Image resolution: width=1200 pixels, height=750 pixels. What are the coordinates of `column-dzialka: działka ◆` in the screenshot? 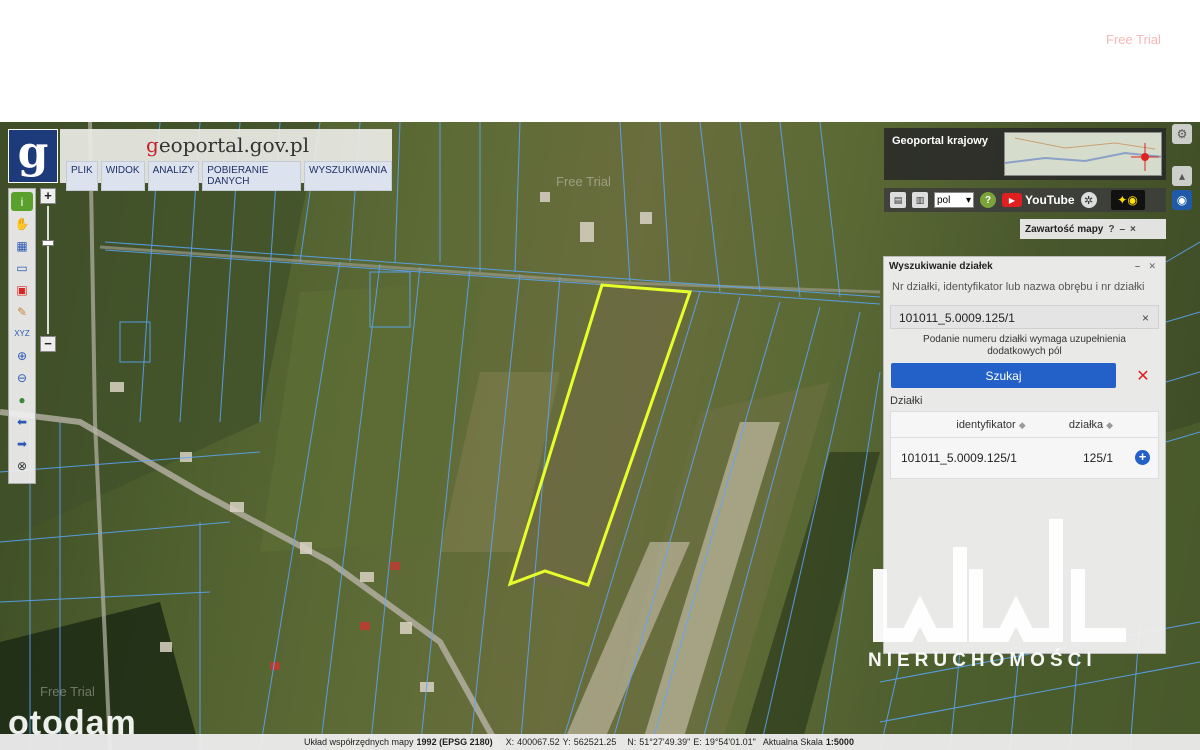 It's located at (1091, 425).